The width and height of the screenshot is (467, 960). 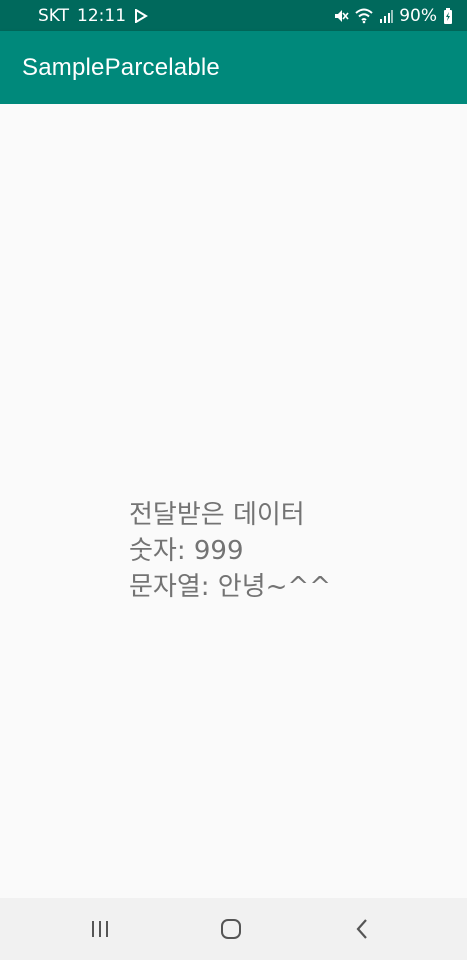 I want to click on home-icon, so click(x=231, y=929).